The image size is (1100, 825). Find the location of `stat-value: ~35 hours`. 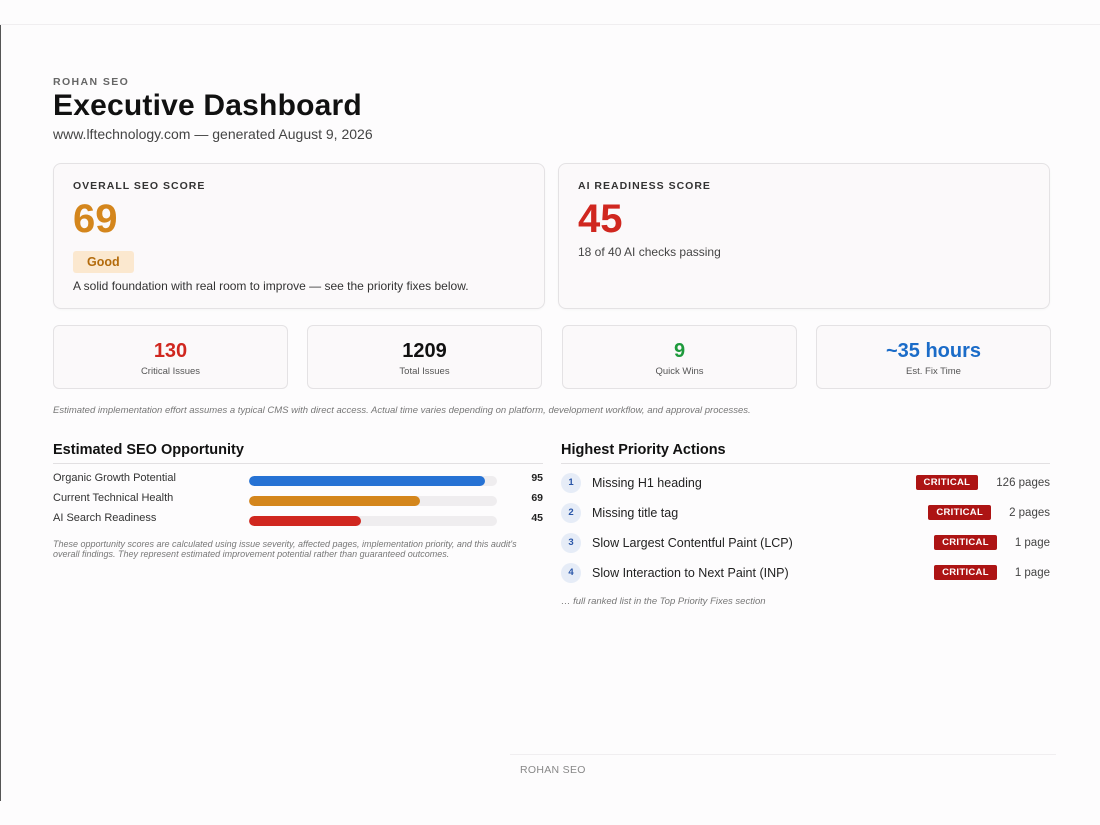

stat-value: ~35 hours is located at coordinates (933, 351).